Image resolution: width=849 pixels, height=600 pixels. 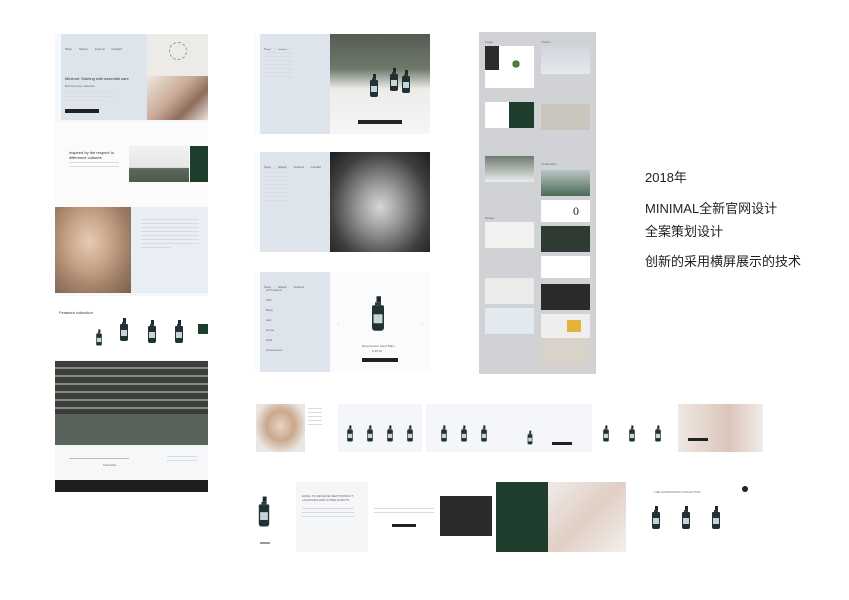 What do you see at coordinates (274, 350) in the screenshot?
I see `menu-item: Accessories` at bounding box center [274, 350].